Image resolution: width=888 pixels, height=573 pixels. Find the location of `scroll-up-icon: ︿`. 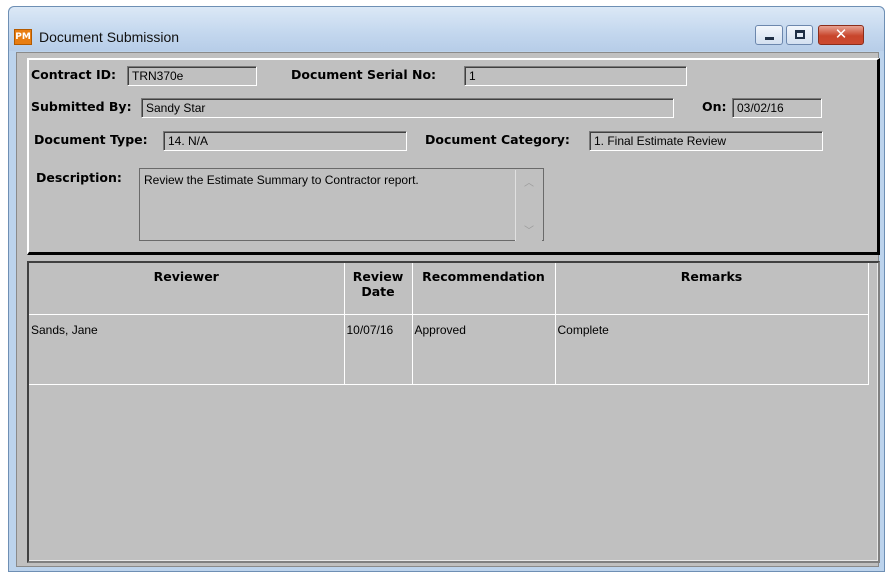

scroll-up-icon: ︿ is located at coordinates (529, 181).